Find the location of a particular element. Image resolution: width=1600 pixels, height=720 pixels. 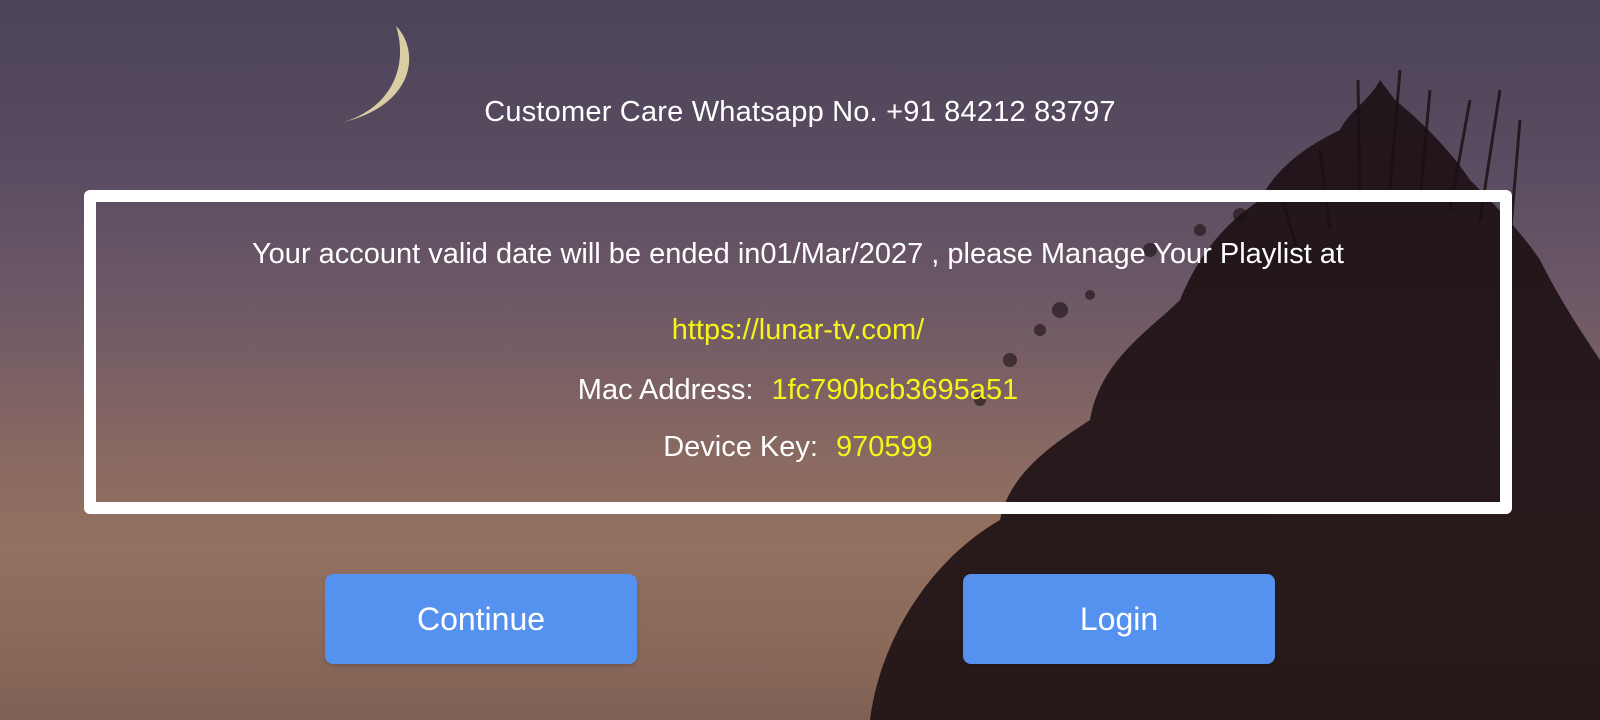

device-key-row: Device Key: 970599 is located at coordinates (798, 447).